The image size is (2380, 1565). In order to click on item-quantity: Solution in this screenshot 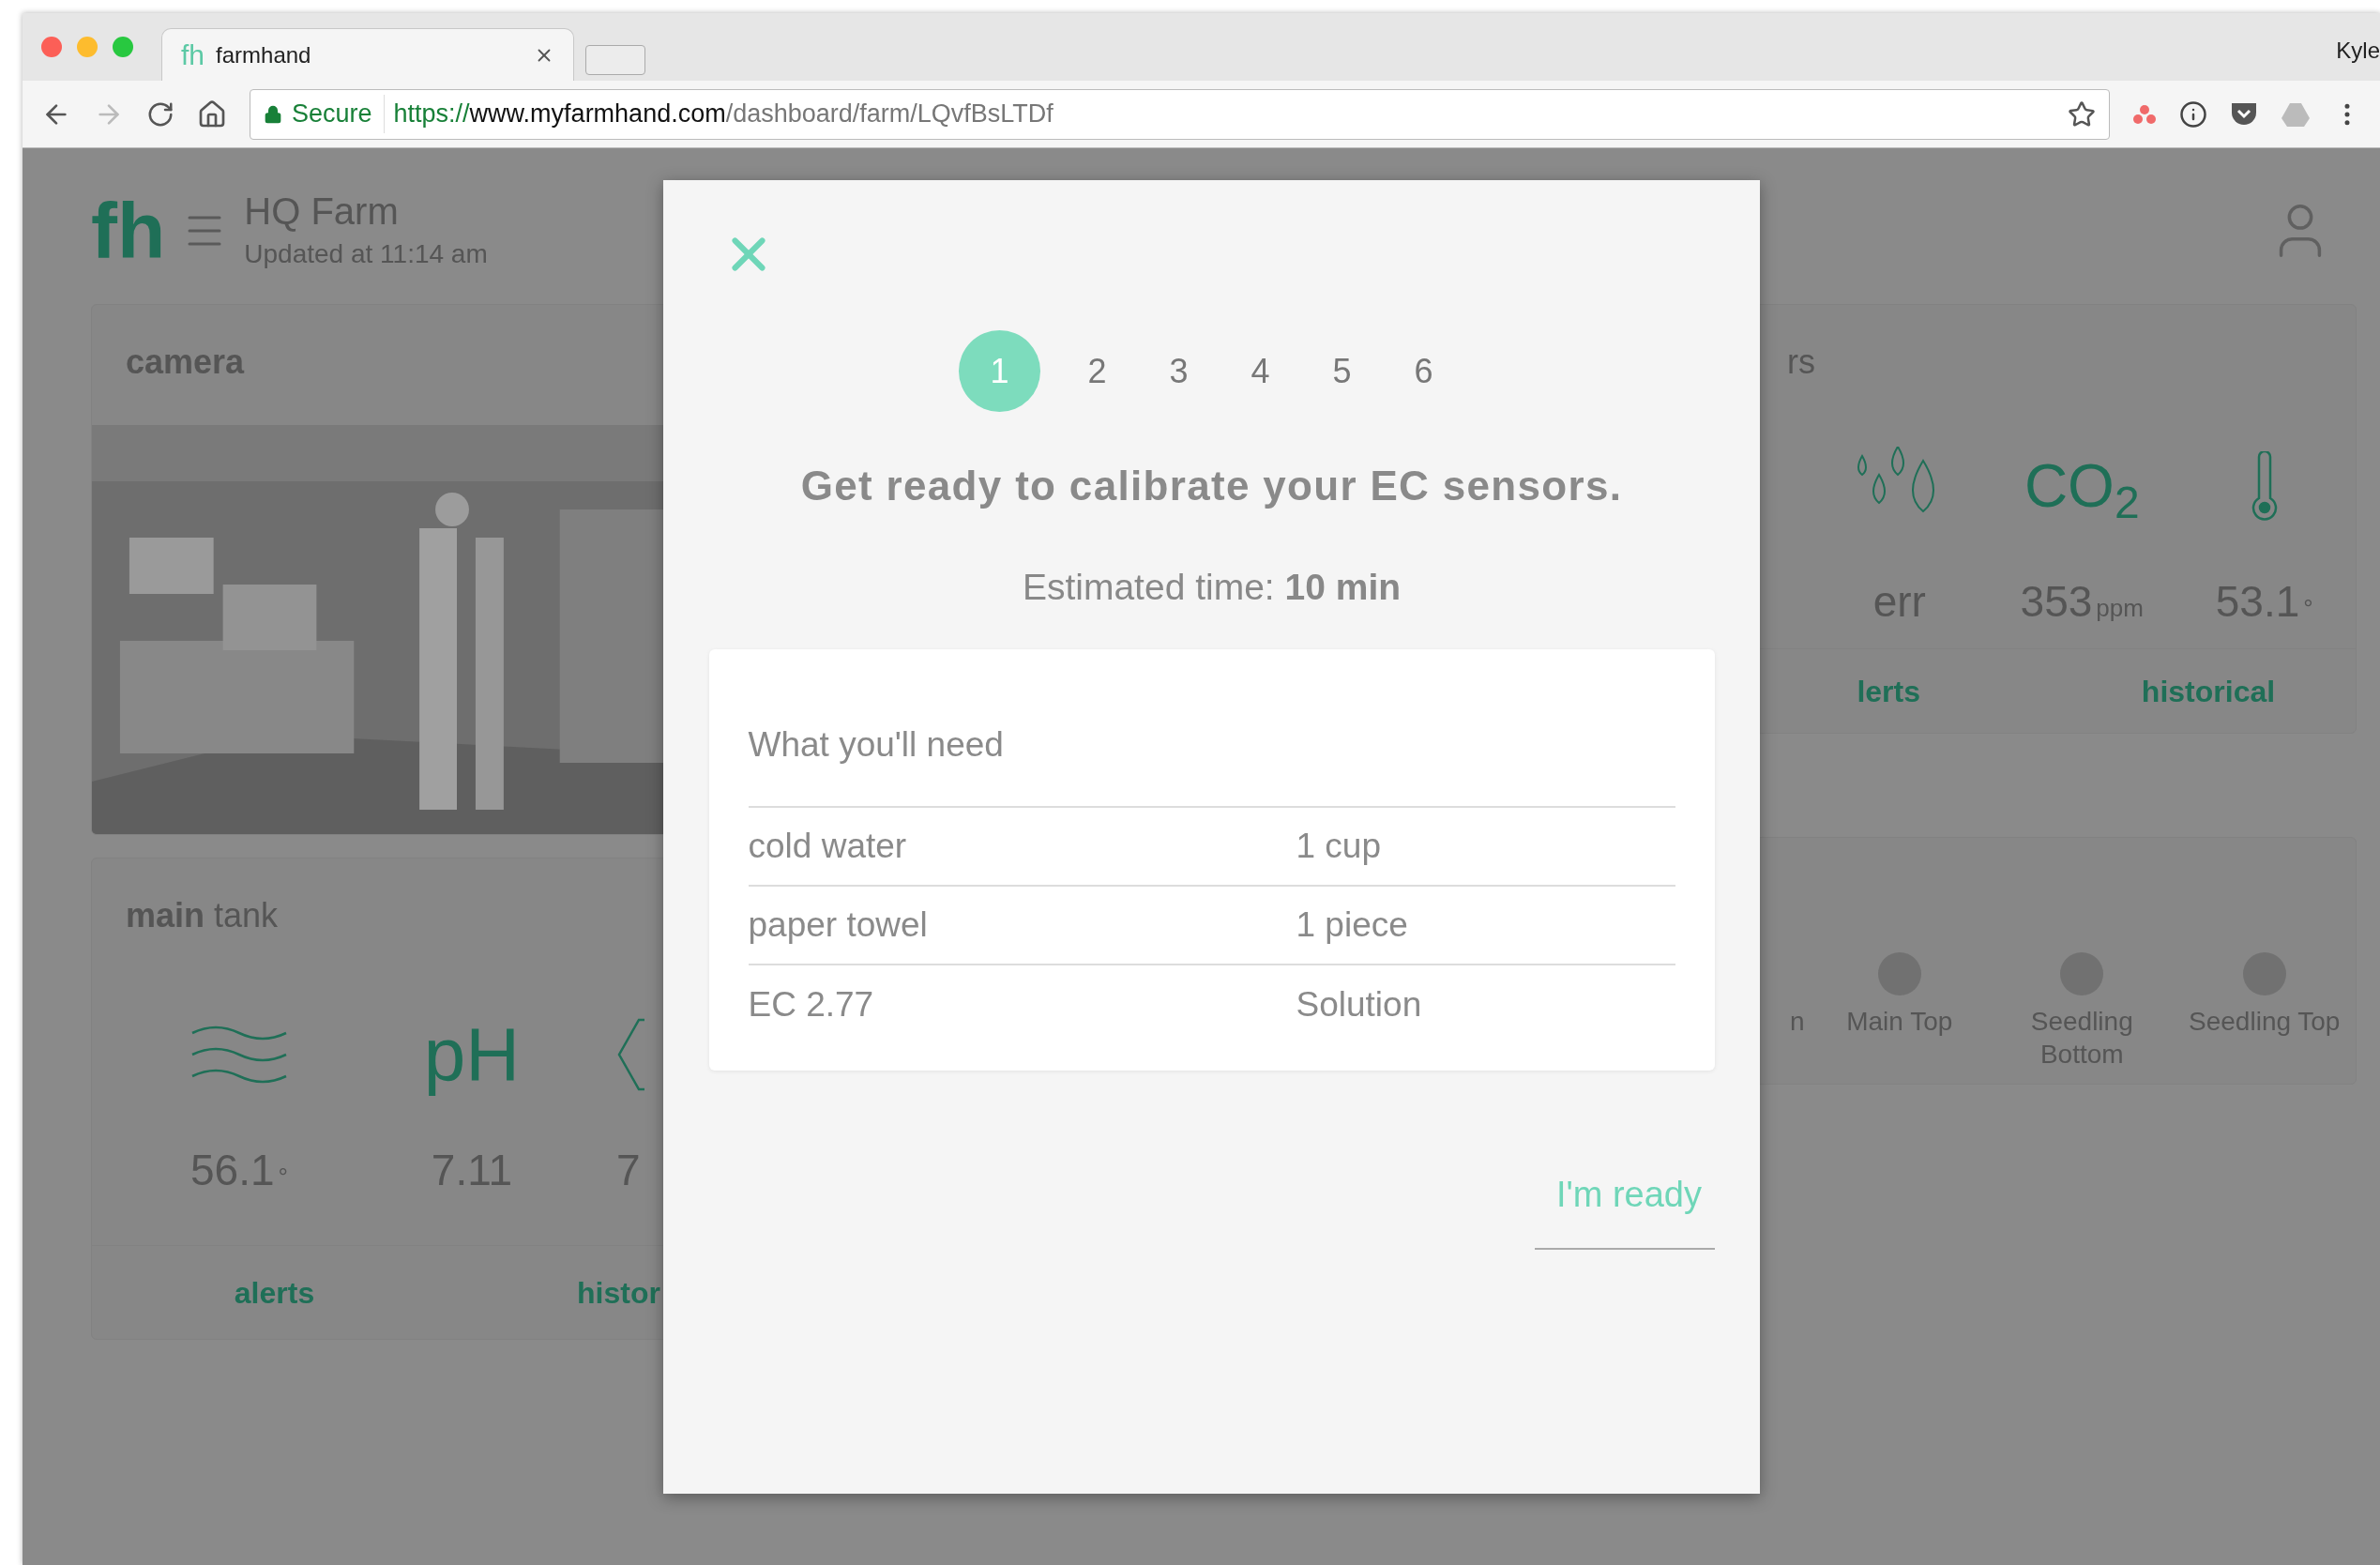, I will do `click(1359, 1005)`.